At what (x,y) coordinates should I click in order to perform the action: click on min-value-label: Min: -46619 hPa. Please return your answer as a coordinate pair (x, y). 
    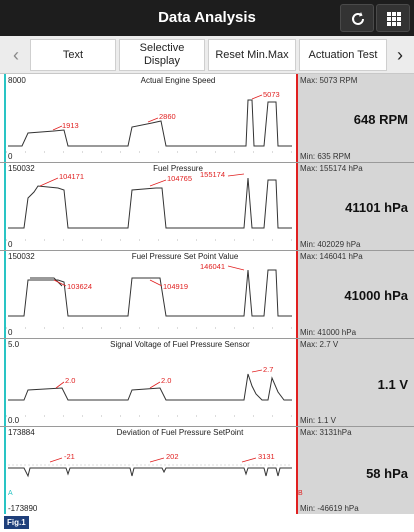
    Looking at the image, I should click on (329, 508).